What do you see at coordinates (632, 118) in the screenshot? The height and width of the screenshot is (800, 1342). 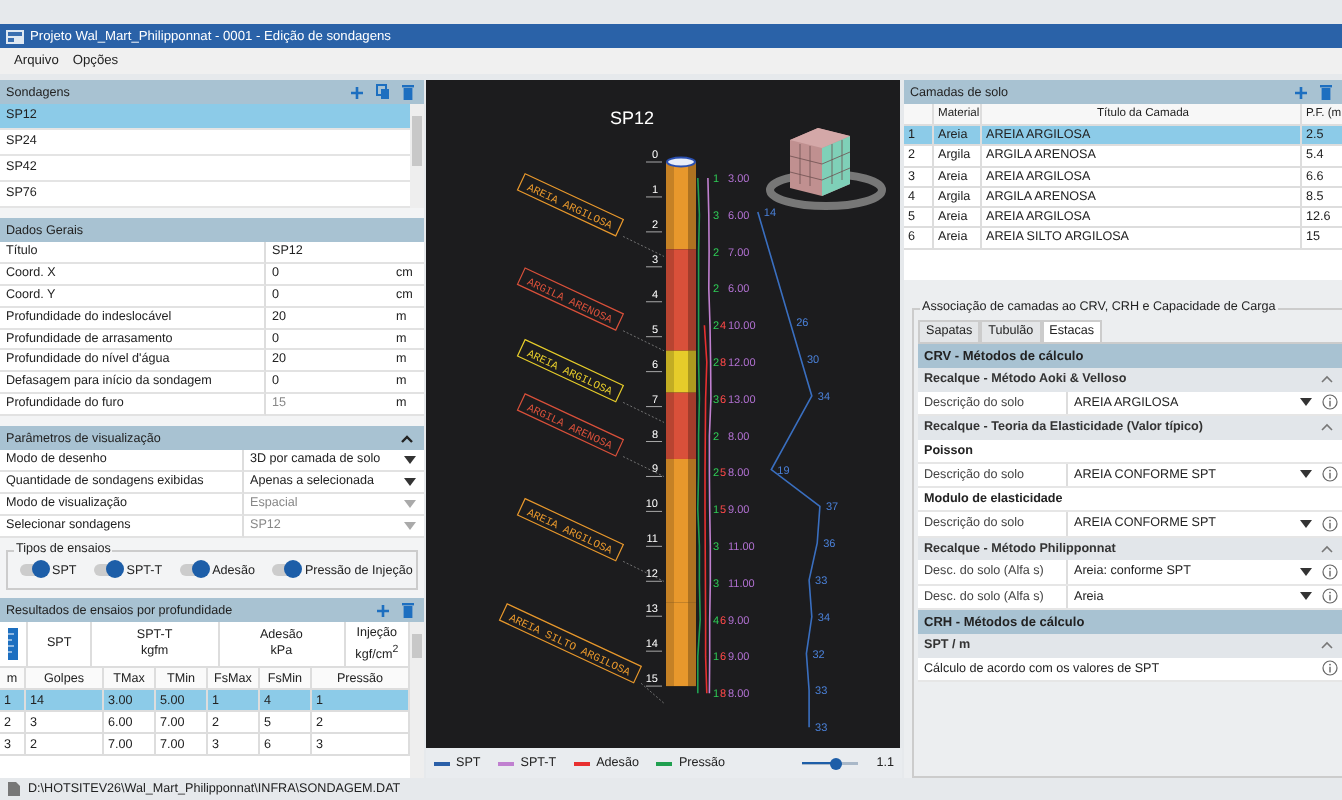 I see `borehole-title: SP12` at bounding box center [632, 118].